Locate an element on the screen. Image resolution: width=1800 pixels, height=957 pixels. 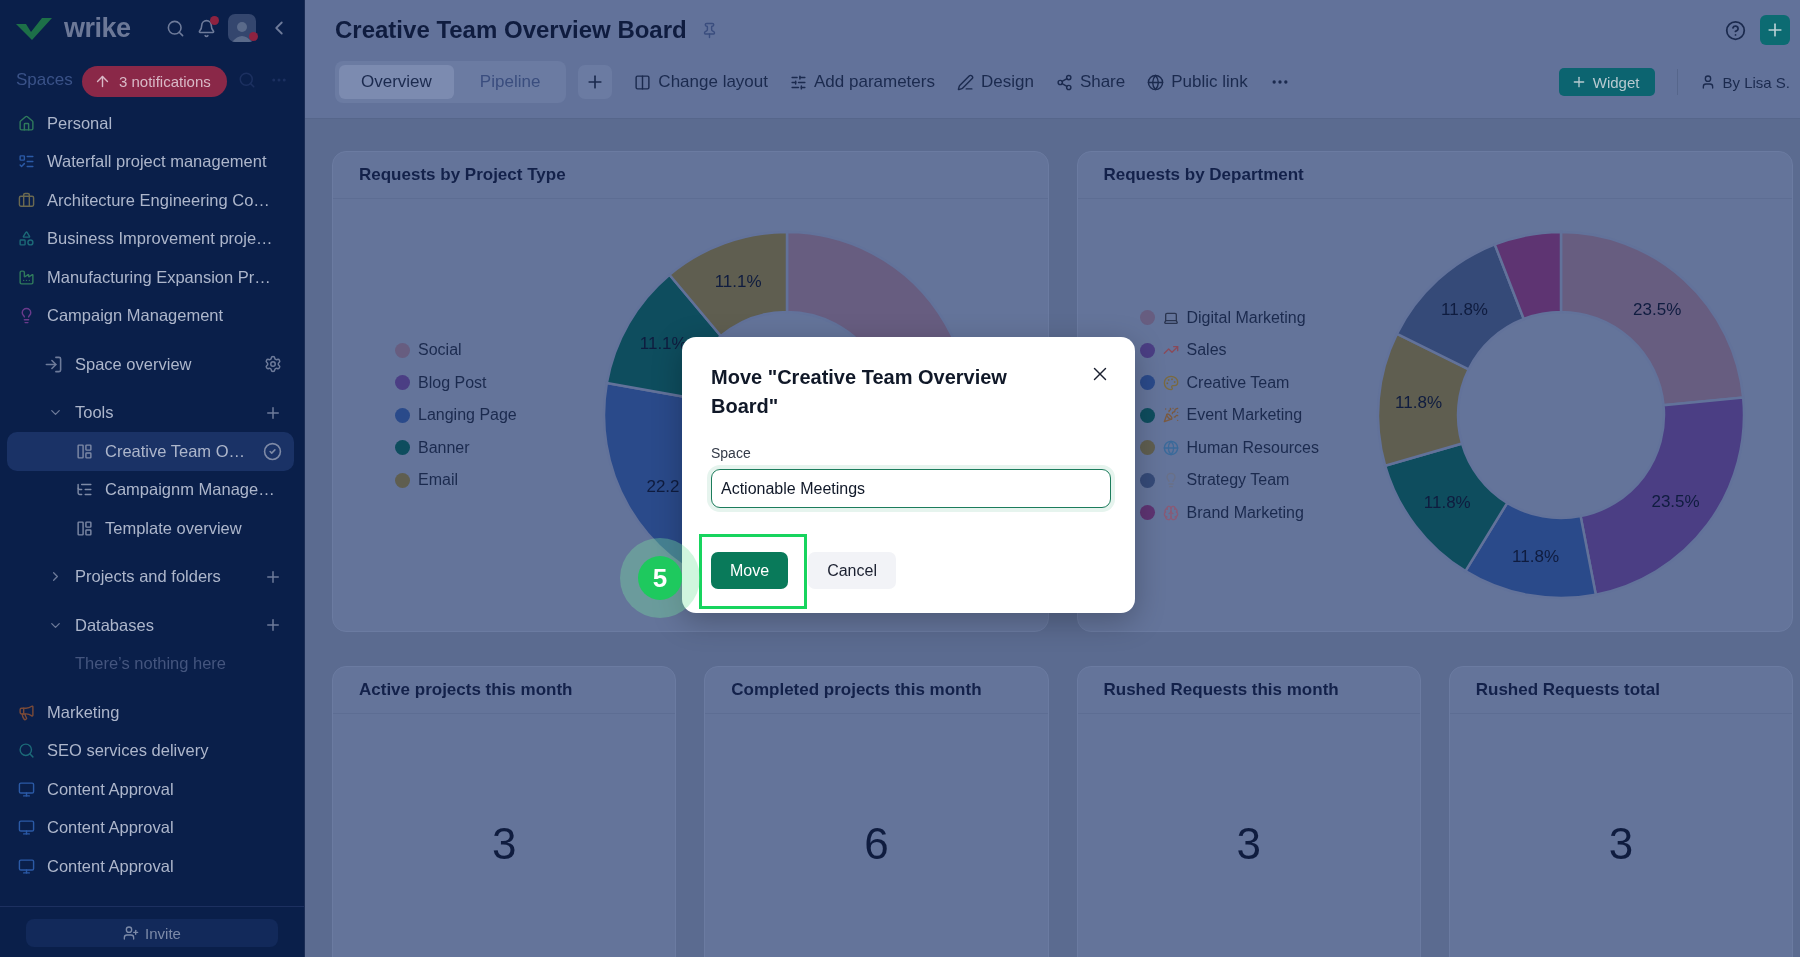
add-view-button is located at coordinates (595, 82).